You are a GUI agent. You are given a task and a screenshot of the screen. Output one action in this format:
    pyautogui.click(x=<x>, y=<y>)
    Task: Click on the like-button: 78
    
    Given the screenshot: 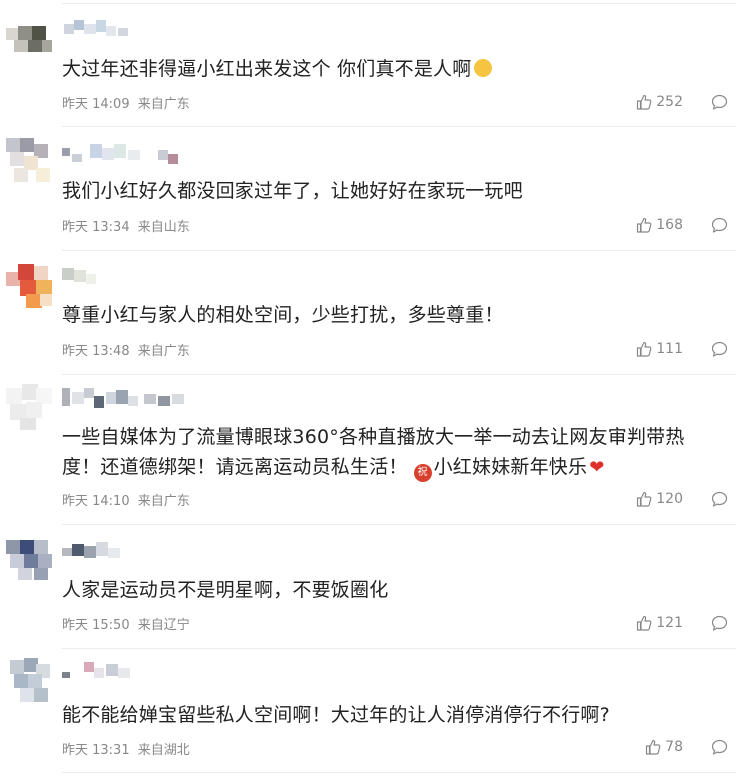 What is the action you would take?
    pyautogui.click(x=664, y=747)
    